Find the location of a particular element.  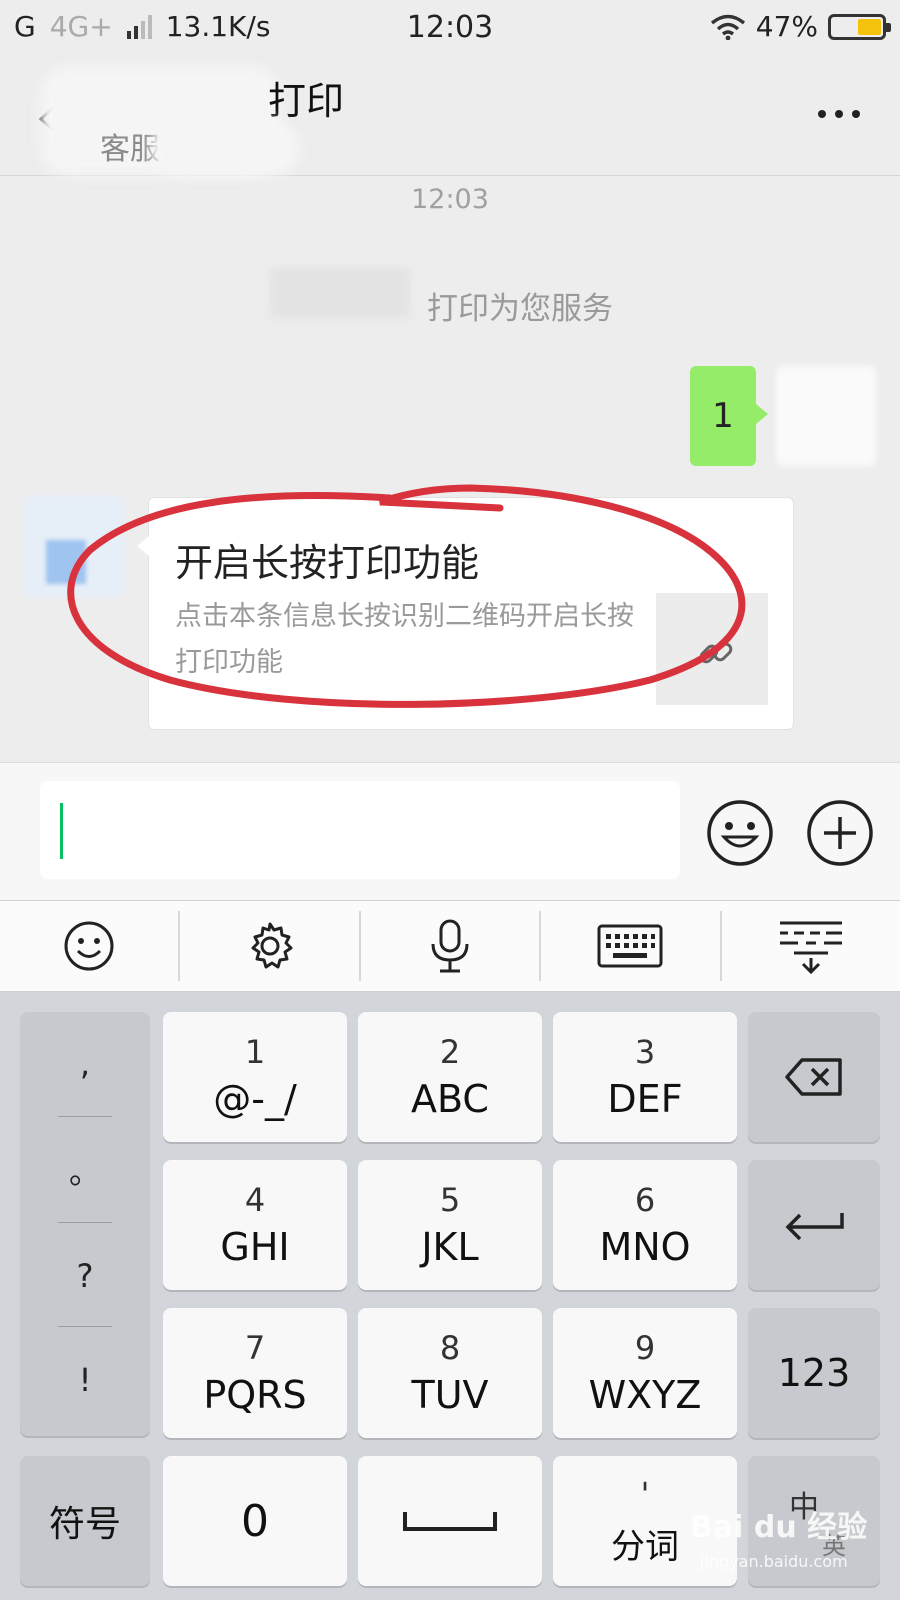

ime-settings-button is located at coordinates (270, 946).